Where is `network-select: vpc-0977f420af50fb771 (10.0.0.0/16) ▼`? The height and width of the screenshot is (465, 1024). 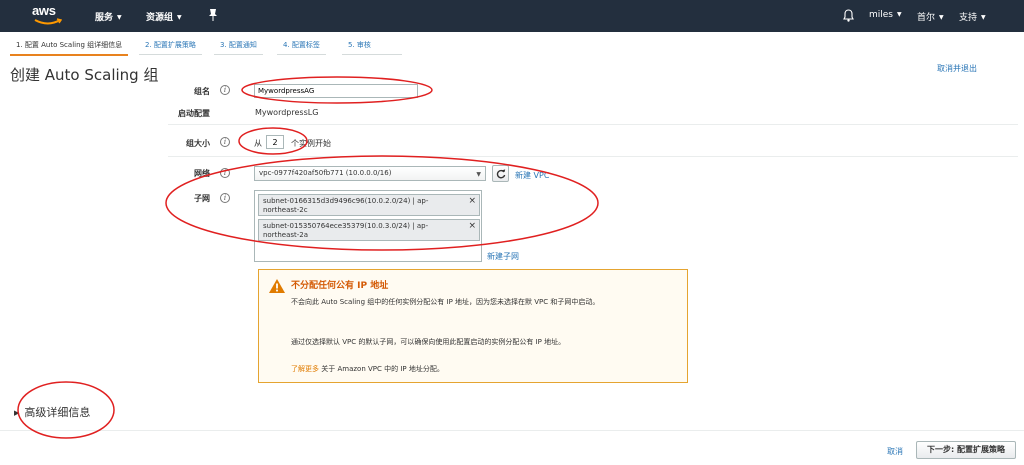 network-select: vpc-0977f420af50fb771 (10.0.0.0/16) ▼ is located at coordinates (370, 173).